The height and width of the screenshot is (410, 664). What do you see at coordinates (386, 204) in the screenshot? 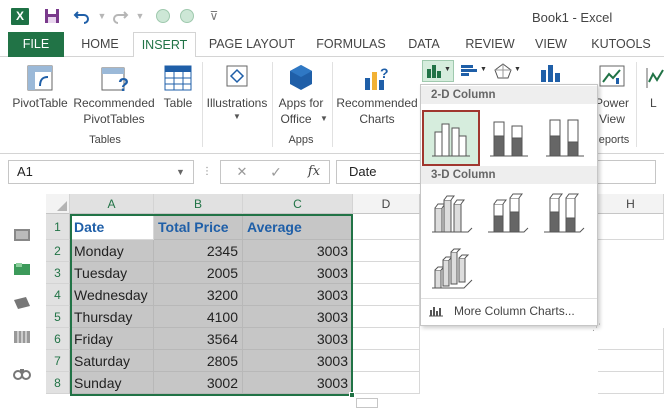
I see `column-header-d: D` at bounding box center [386, 204].